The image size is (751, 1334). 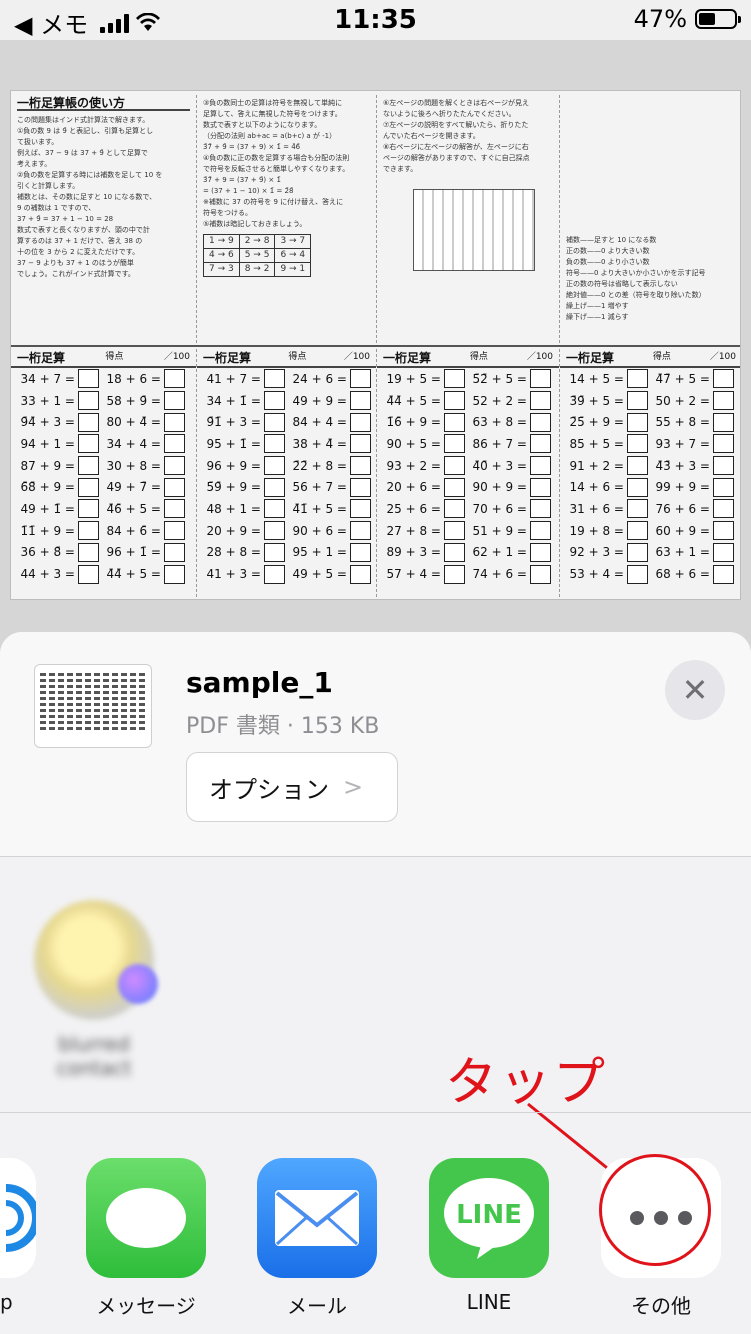 I want to click on options-button: オプション >, so click(x=292, y=787).